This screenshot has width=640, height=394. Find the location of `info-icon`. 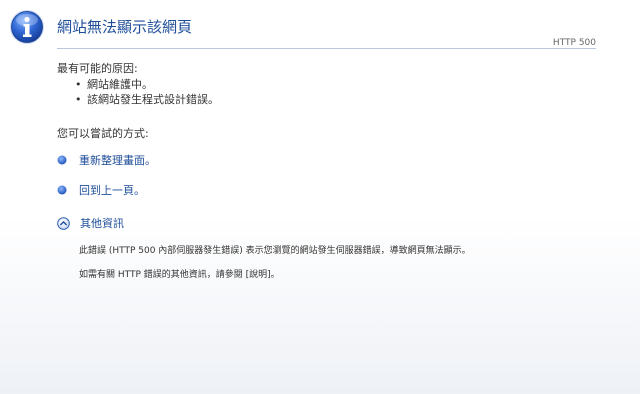

info-icon is located at coordinates (27, 27).